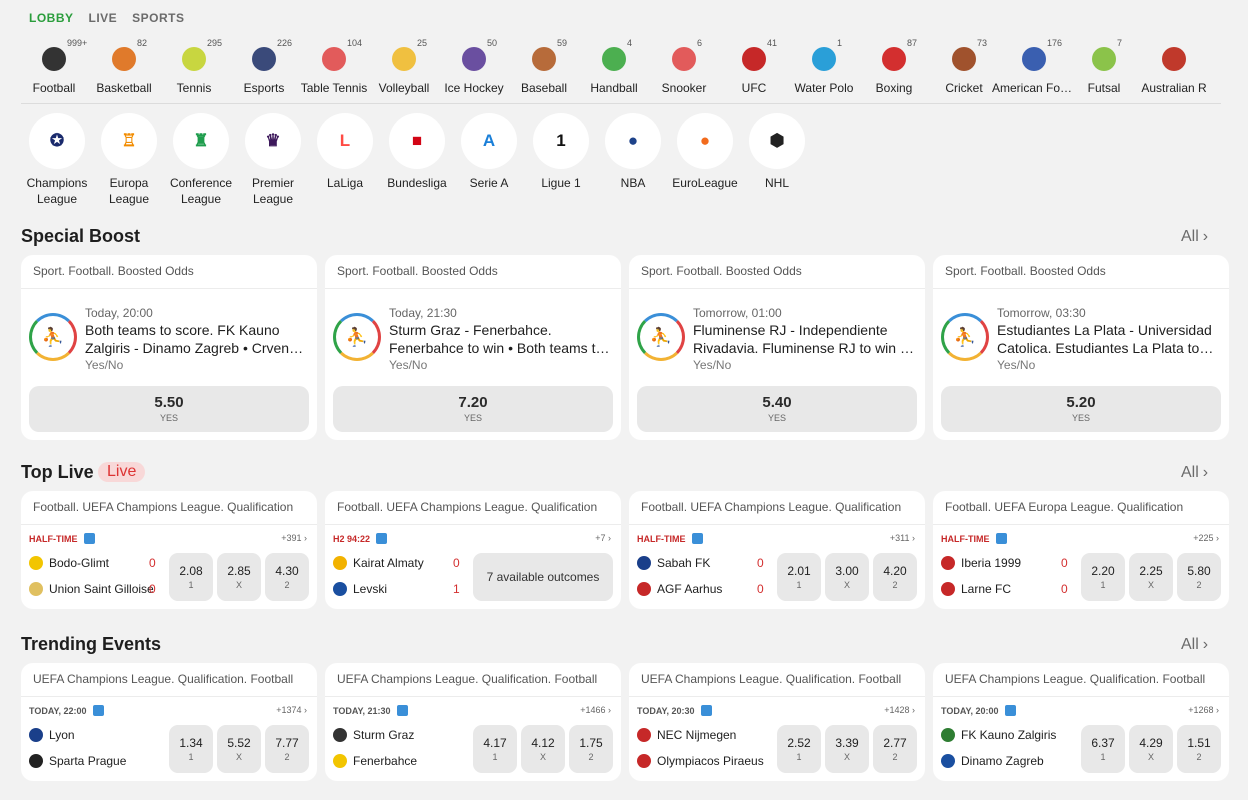 This screenshot has height=800, width=1248. Describe the element at coordinates (847, 577) in the screenshot. I see `odd-button: 3.00 X` at that location.